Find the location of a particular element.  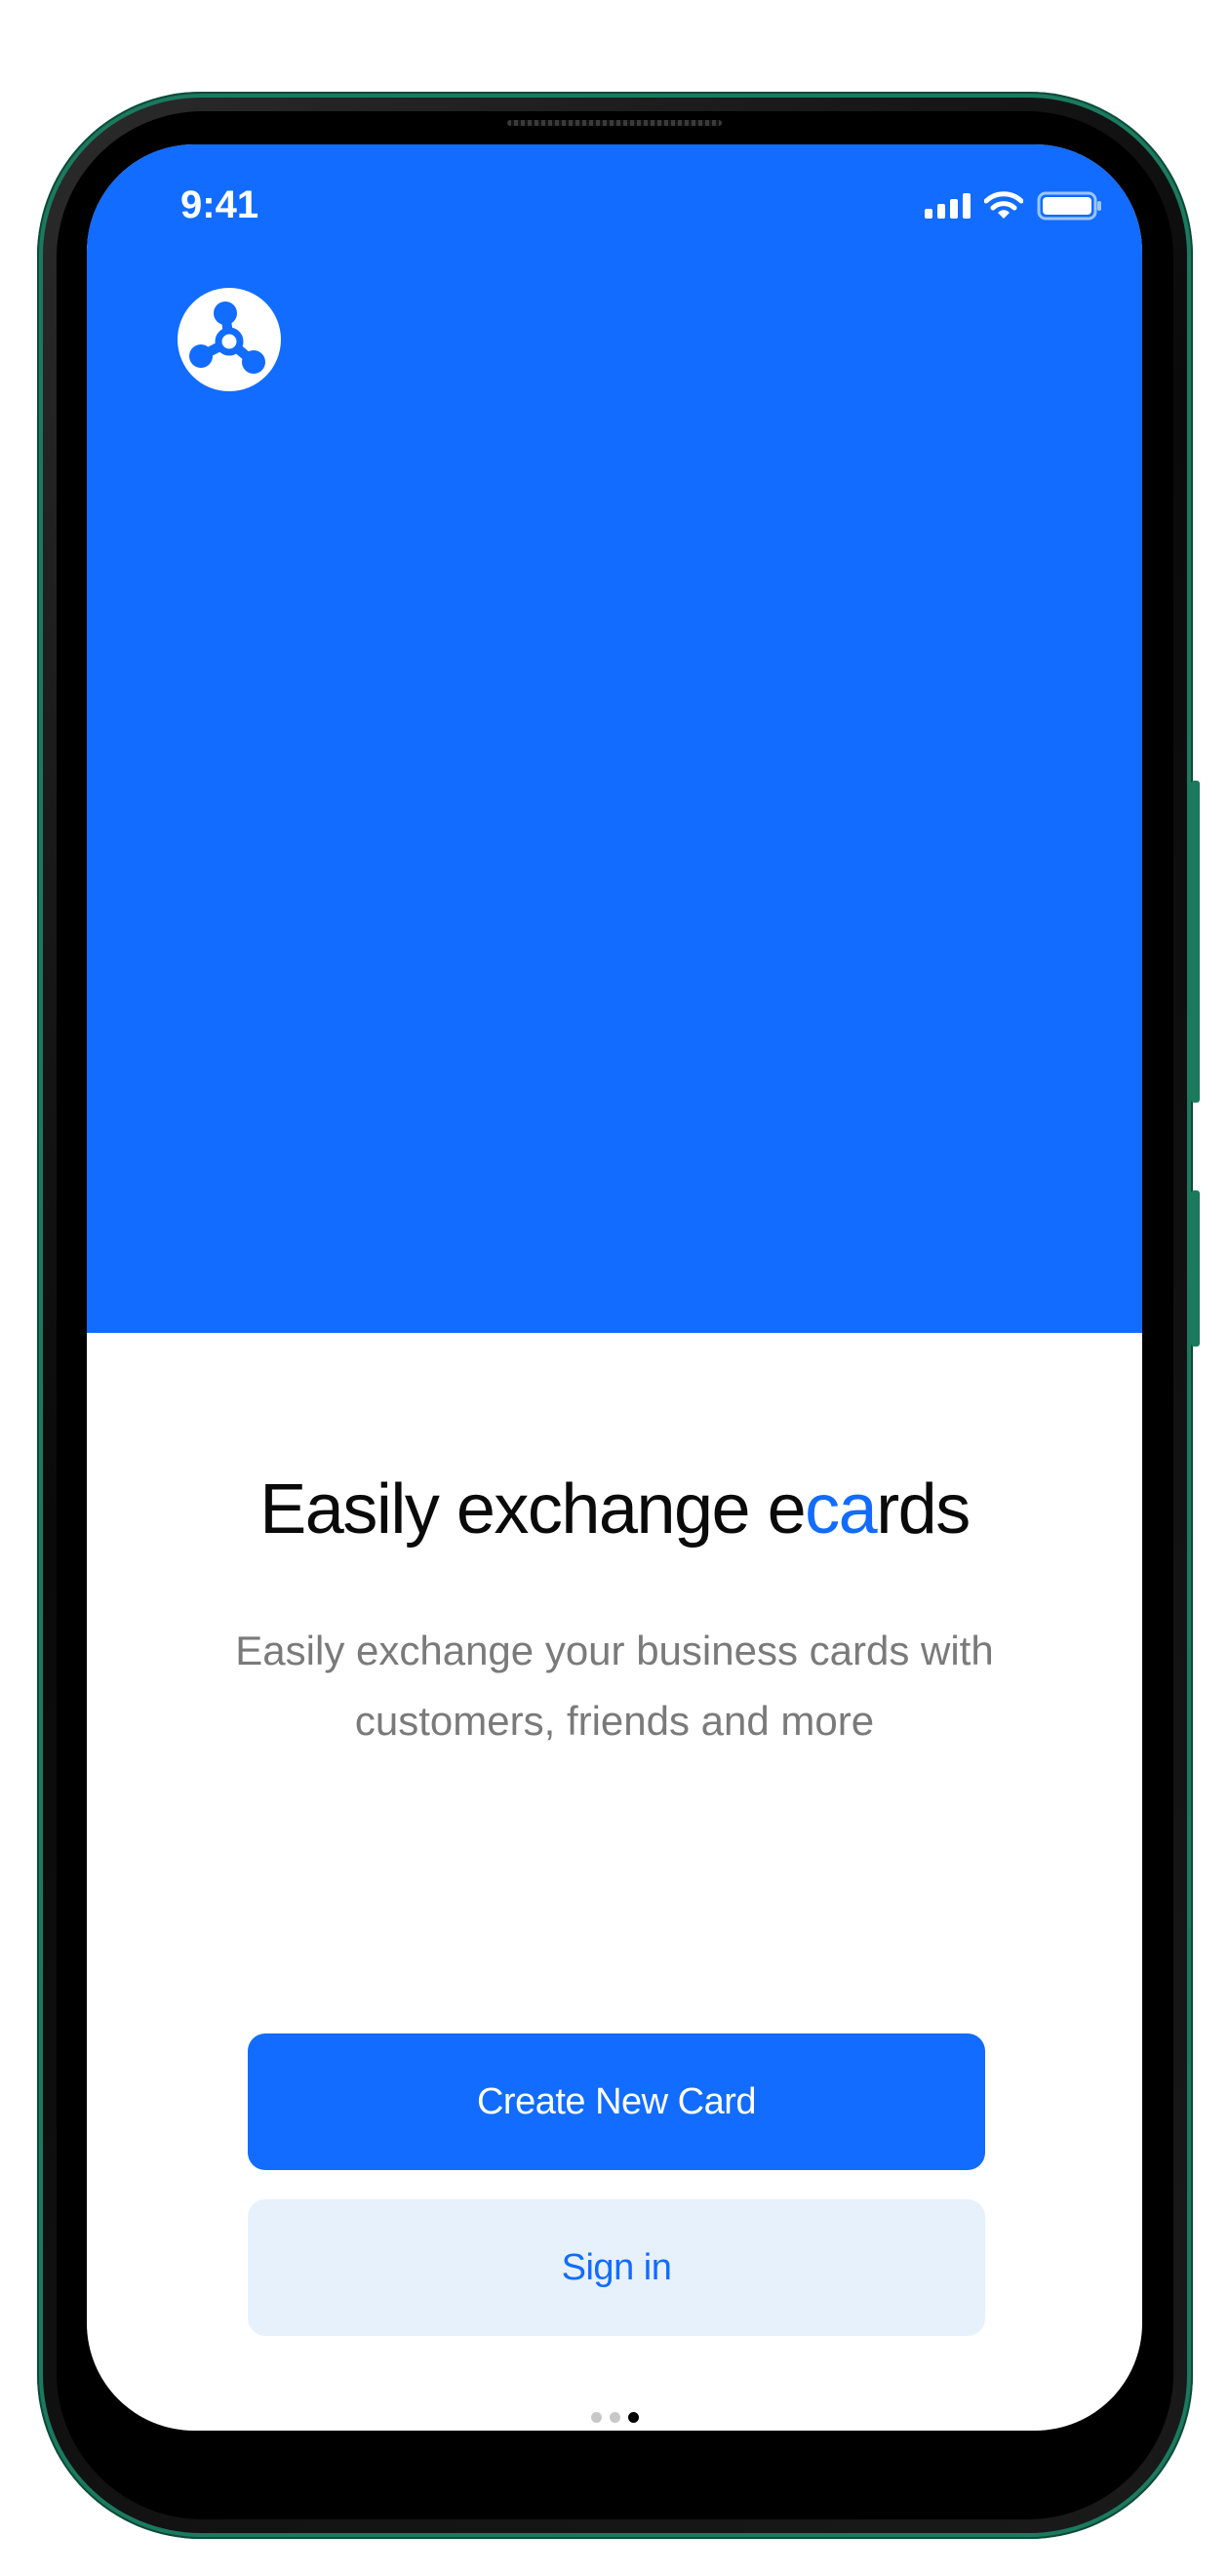

battery-icon is located at coordinates (1069, 206).